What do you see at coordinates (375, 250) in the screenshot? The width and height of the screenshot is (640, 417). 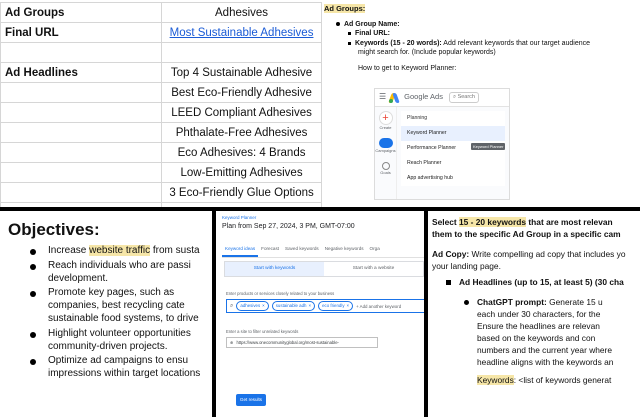 I see `tab-orga: Orga` at bounding box center [375, 250].